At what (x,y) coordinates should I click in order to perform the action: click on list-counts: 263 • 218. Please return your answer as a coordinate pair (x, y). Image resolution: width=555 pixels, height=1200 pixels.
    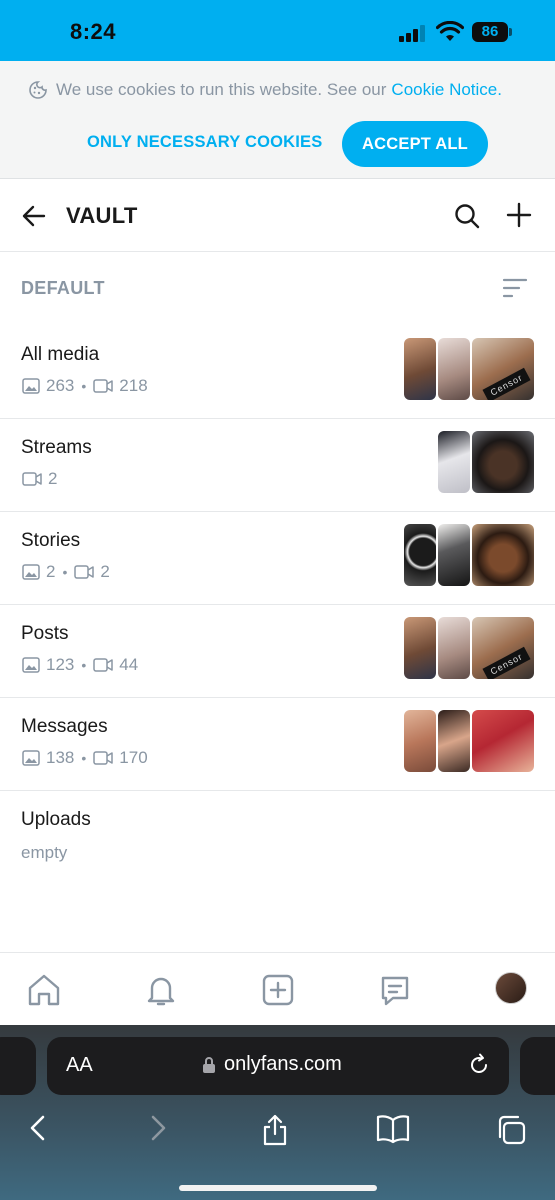
    Looking at the image, I should click on (85, 386).